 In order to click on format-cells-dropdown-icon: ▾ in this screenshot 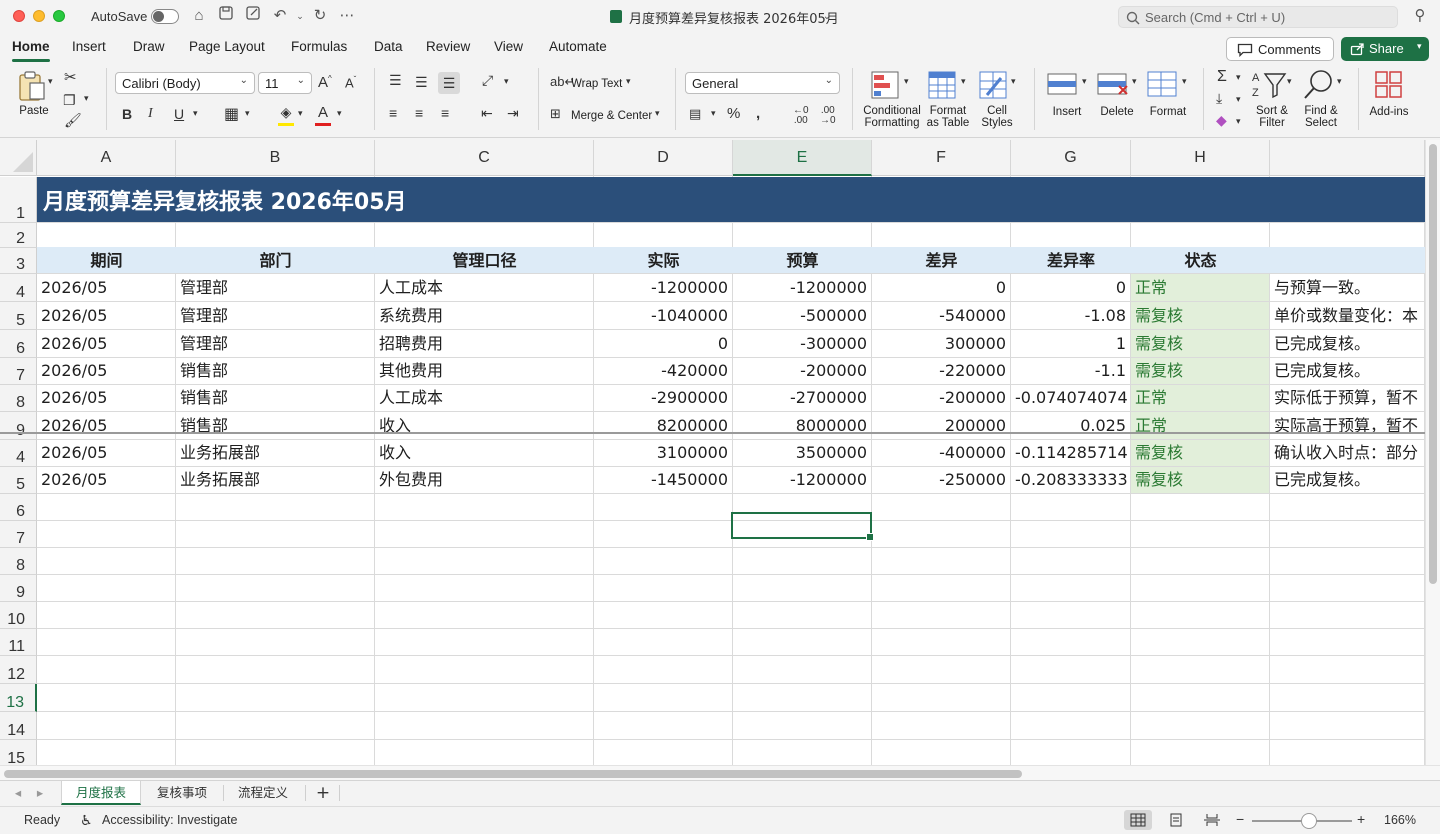, I will do `click(1184, 81)`.